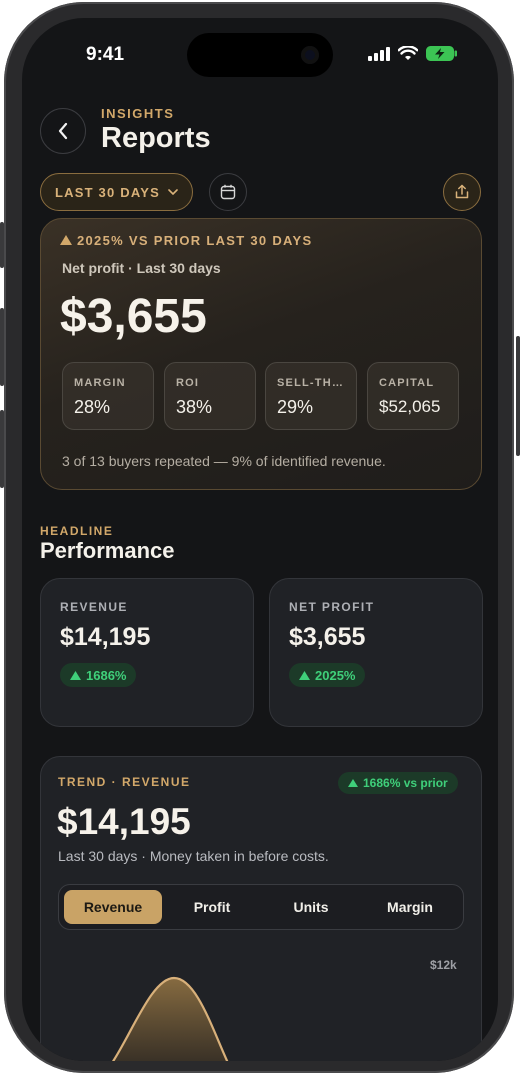  What do you see at coordinates (443, 965) in the screenshot?
I see `y-axis-tick-top: $12k` at bounding box center [443, 965].